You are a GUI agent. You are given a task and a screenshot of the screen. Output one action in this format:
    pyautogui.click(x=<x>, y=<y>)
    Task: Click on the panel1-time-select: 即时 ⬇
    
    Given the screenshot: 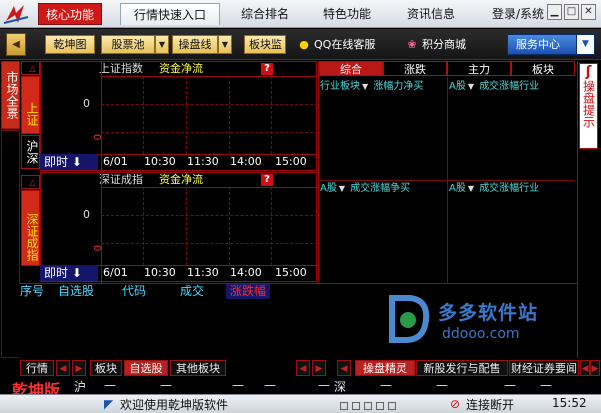 What is the action you would take?
    pyautogui.click(x=69, y=162)
    